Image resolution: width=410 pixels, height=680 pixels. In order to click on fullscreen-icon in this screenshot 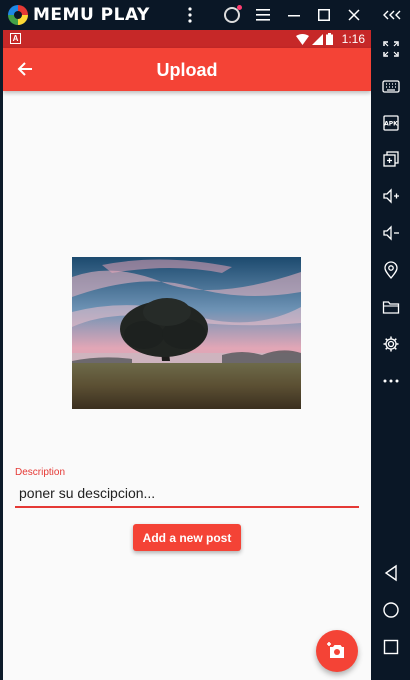, I will do `click(390, 49)`.